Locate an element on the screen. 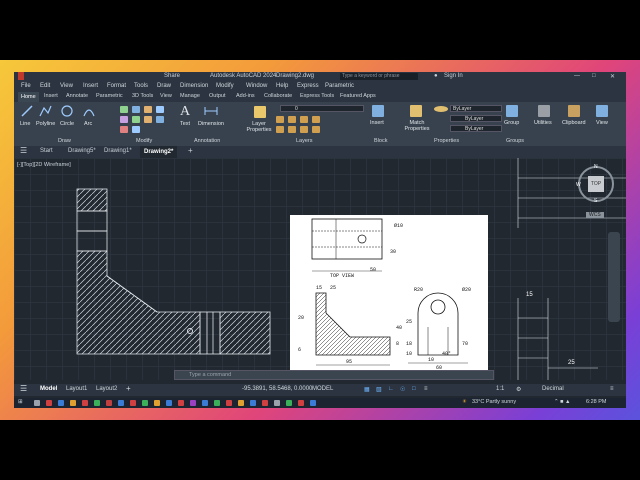  file-explorer-icon is located at coordinates (73, 403).